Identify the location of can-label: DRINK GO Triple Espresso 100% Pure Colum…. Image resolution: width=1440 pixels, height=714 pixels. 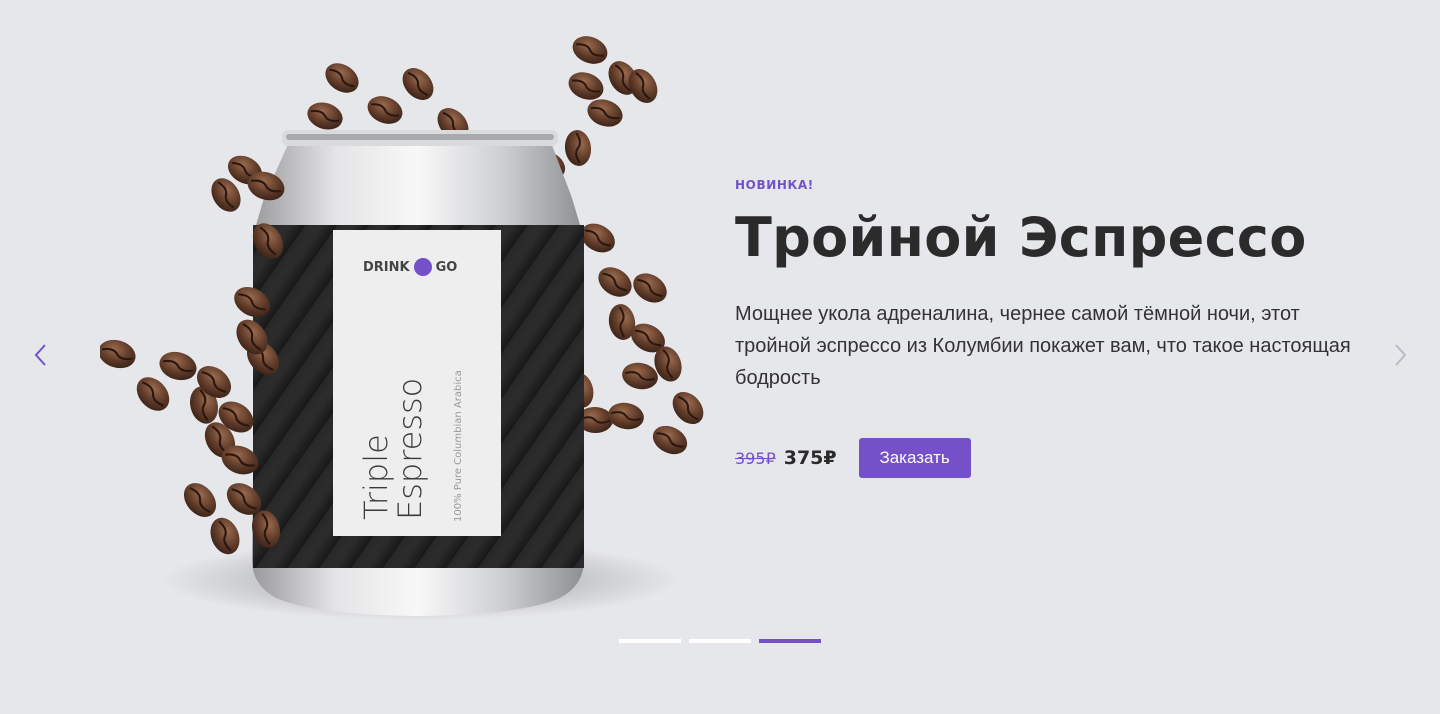
(417, 383).